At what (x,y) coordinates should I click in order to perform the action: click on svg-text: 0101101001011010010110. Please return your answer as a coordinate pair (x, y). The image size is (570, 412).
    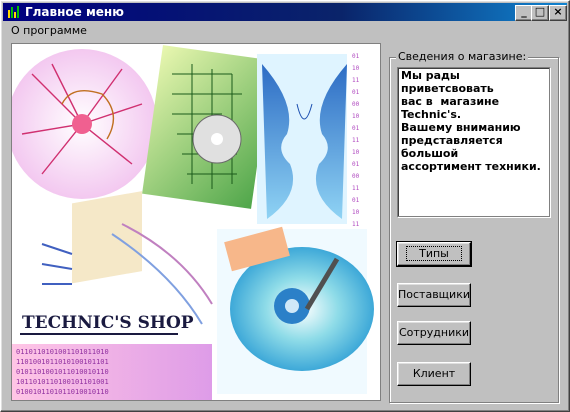
    Looking at the image, I should click on (62, 372).